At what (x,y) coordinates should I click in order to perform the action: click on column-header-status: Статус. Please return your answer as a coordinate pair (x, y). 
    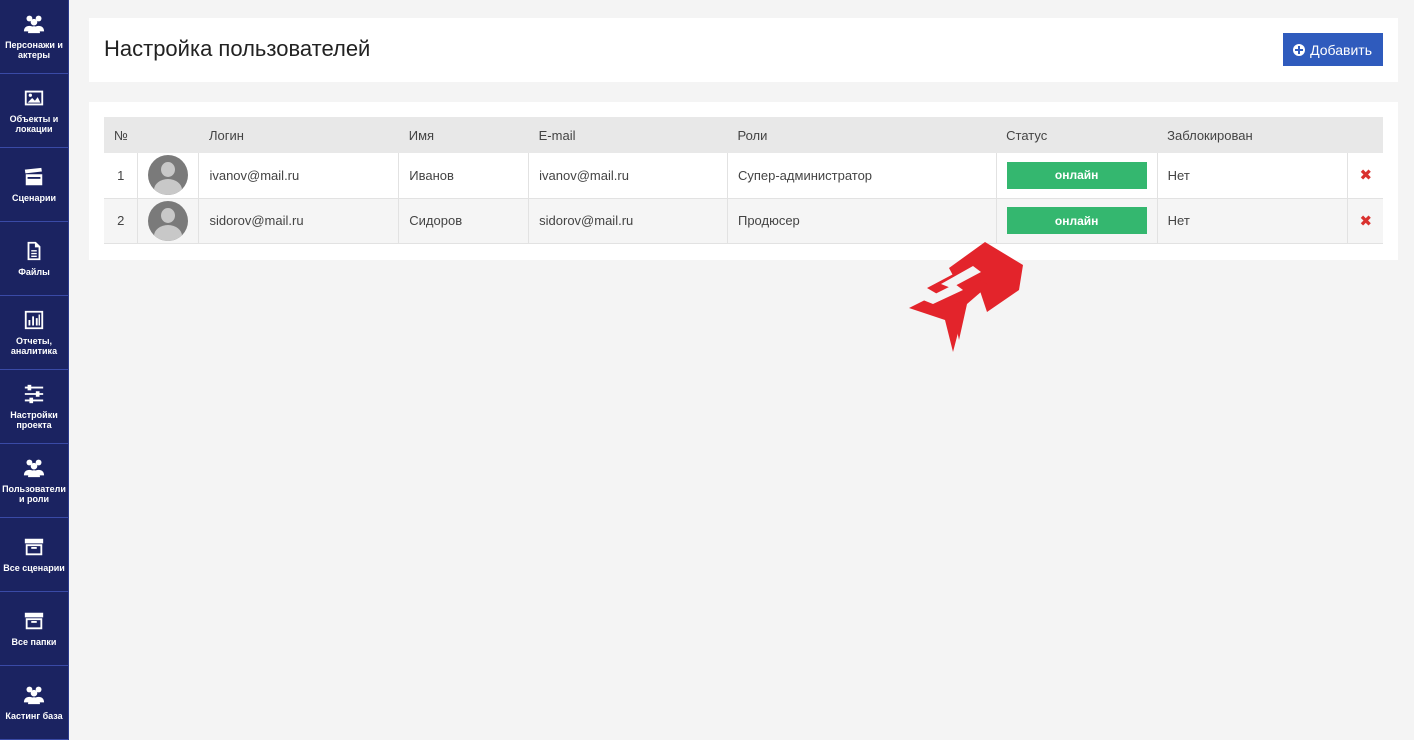
    Looking at the image, I should click on (1076, 135).